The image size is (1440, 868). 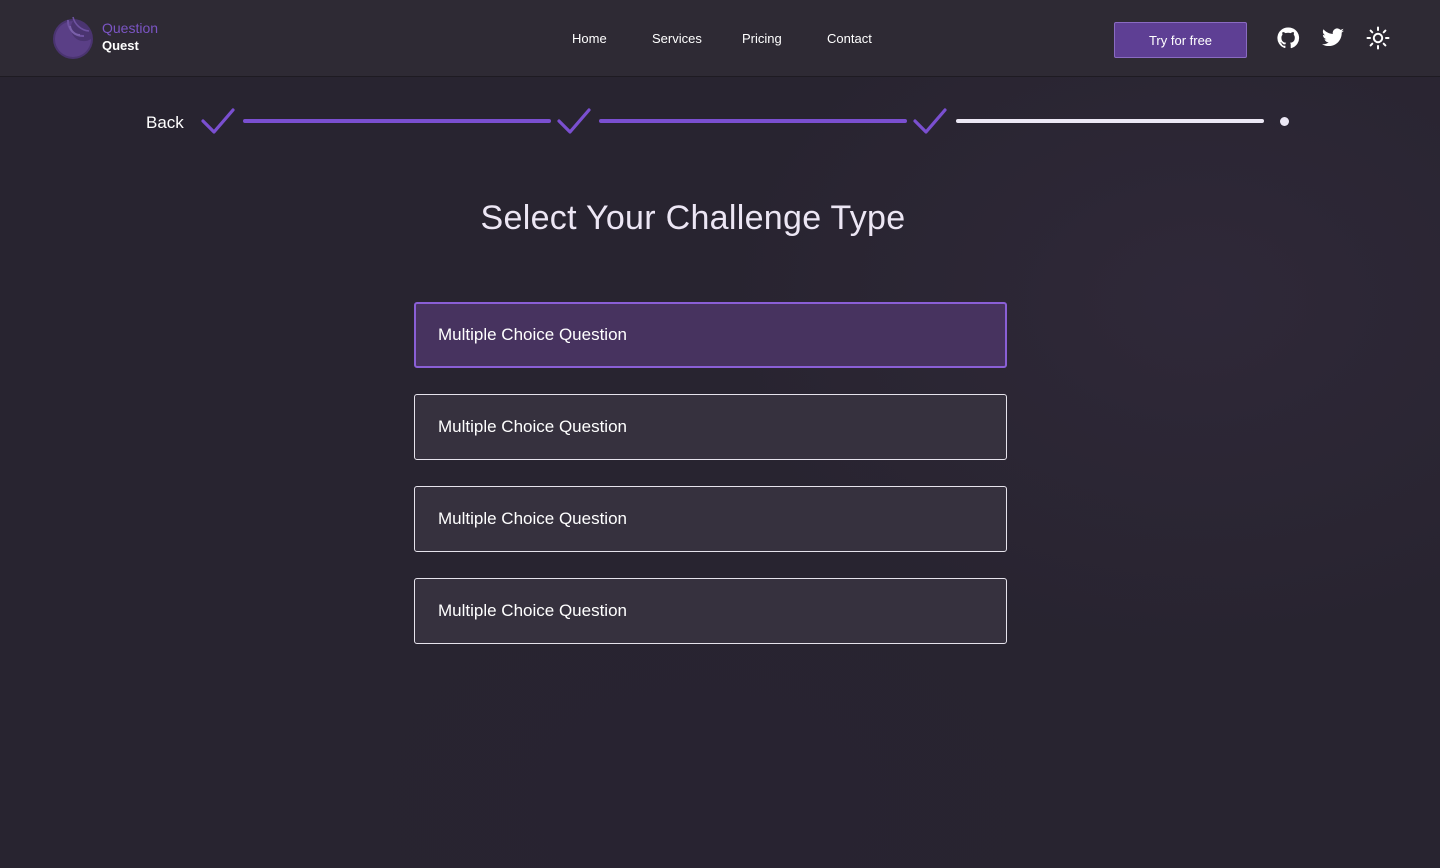 What do you see at coordinates (710, 519) in the screenshot?
I see `challenge-option-3: Multiple Choice Question` at bounding box center [710, 519].